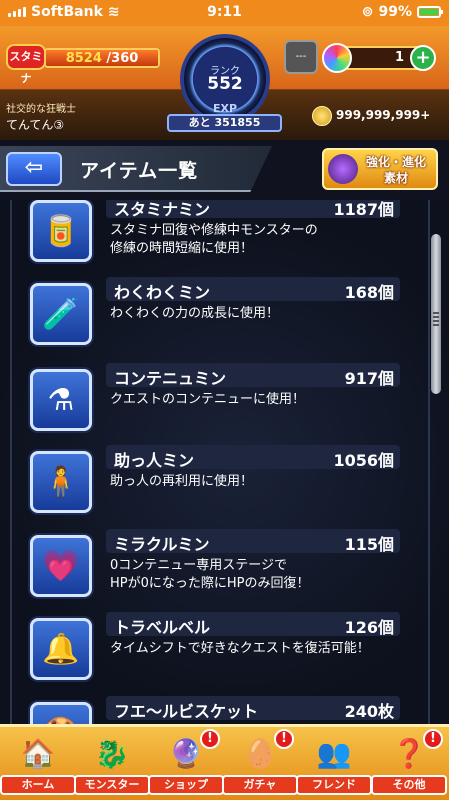 This screenshot has height=800, width=449. I want to click on list-item: 🍪 フエ〜ルビスケット 240枚, so click(214, 709).